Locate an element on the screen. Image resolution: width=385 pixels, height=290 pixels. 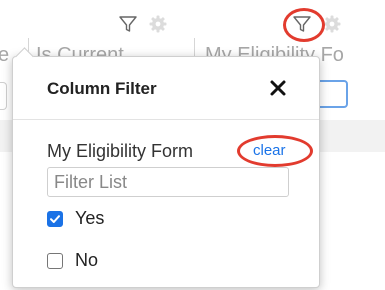
checkbox-yes is located at coordinates (55, 218).